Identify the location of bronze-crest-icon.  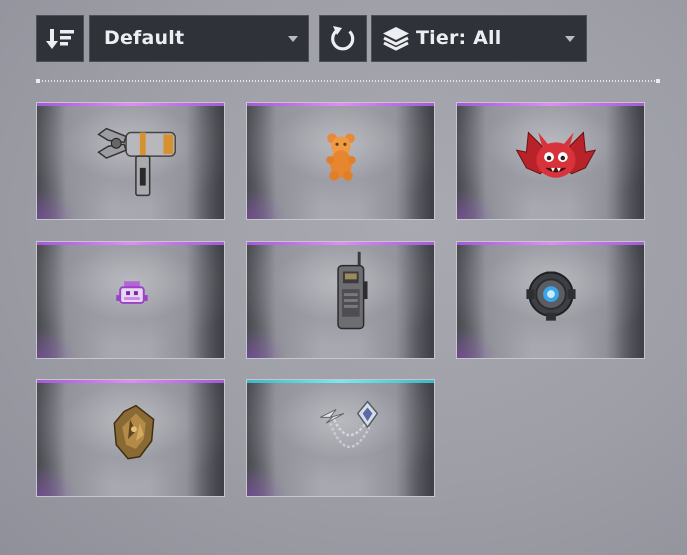
(134, 432).